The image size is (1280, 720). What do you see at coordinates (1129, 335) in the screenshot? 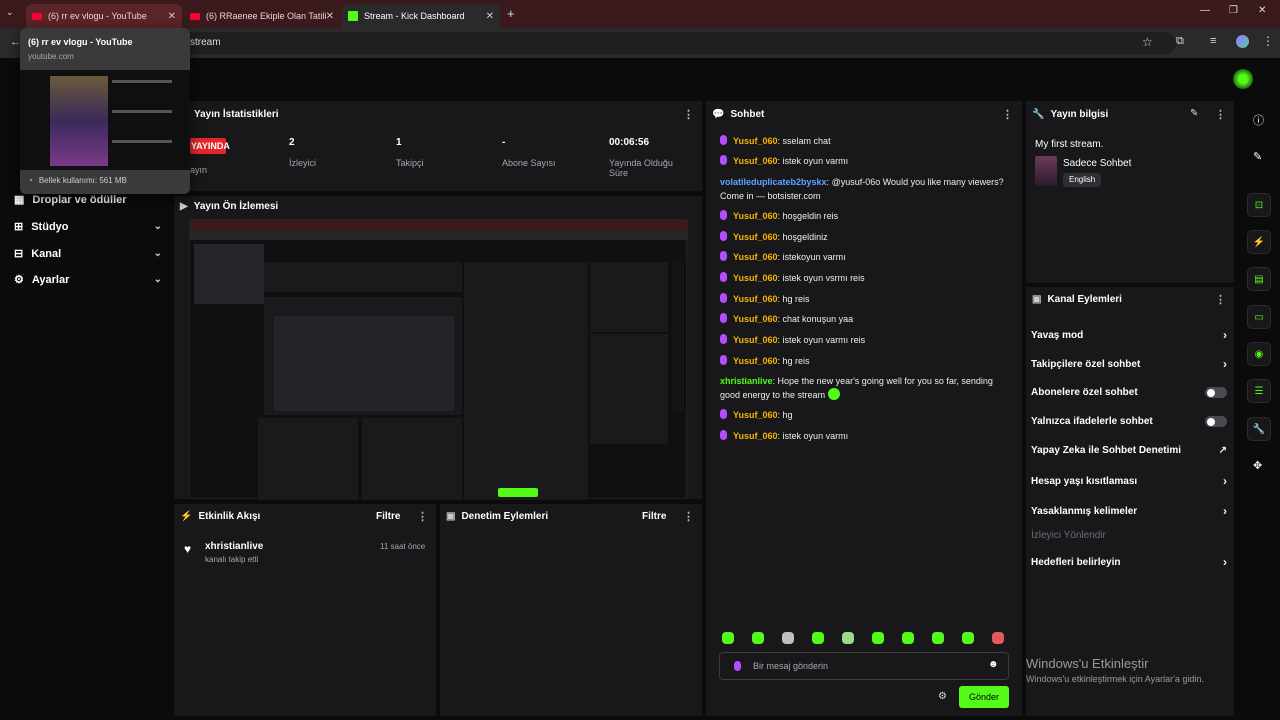
I see `action-slow-mode: Yavaş mod ›` at bounding box center [1129, 335].